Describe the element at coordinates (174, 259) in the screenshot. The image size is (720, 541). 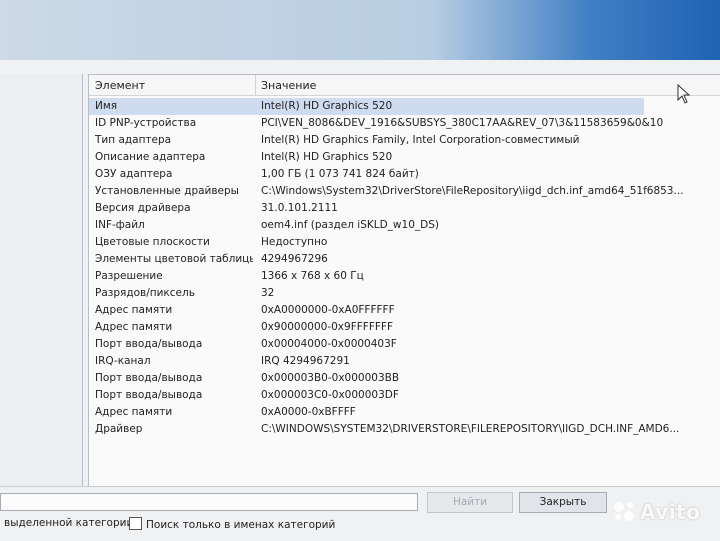
I see `row-element-name: Элементы цветовой таблицы` at that location.